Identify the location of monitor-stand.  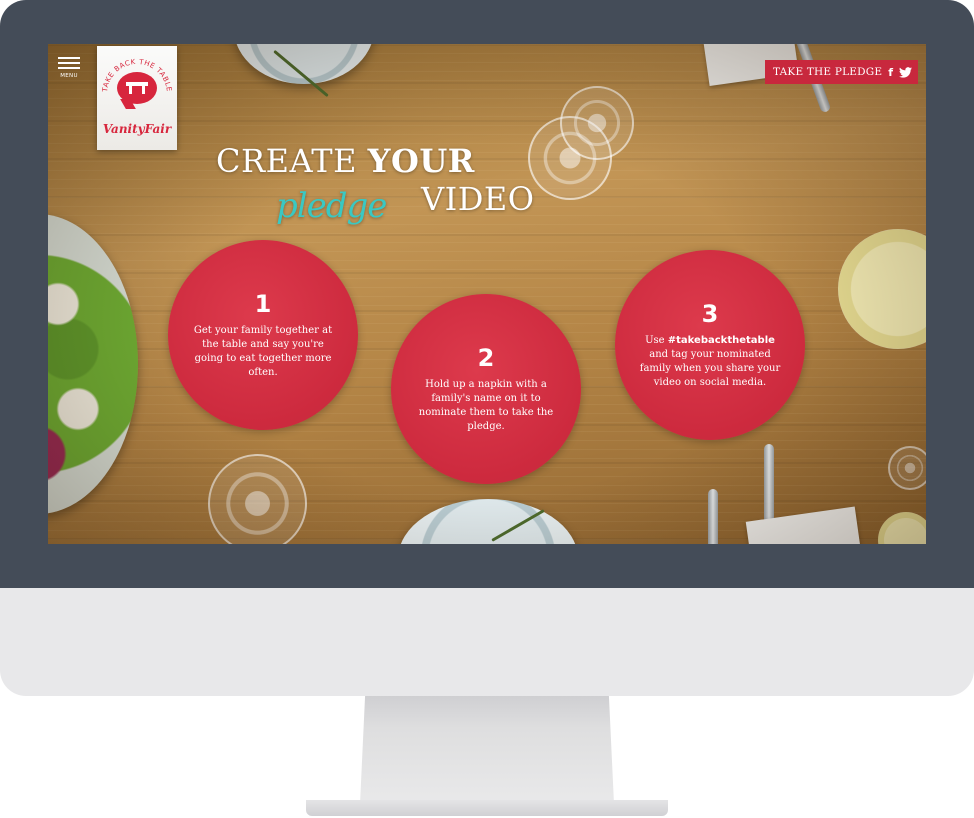
(487, 750).